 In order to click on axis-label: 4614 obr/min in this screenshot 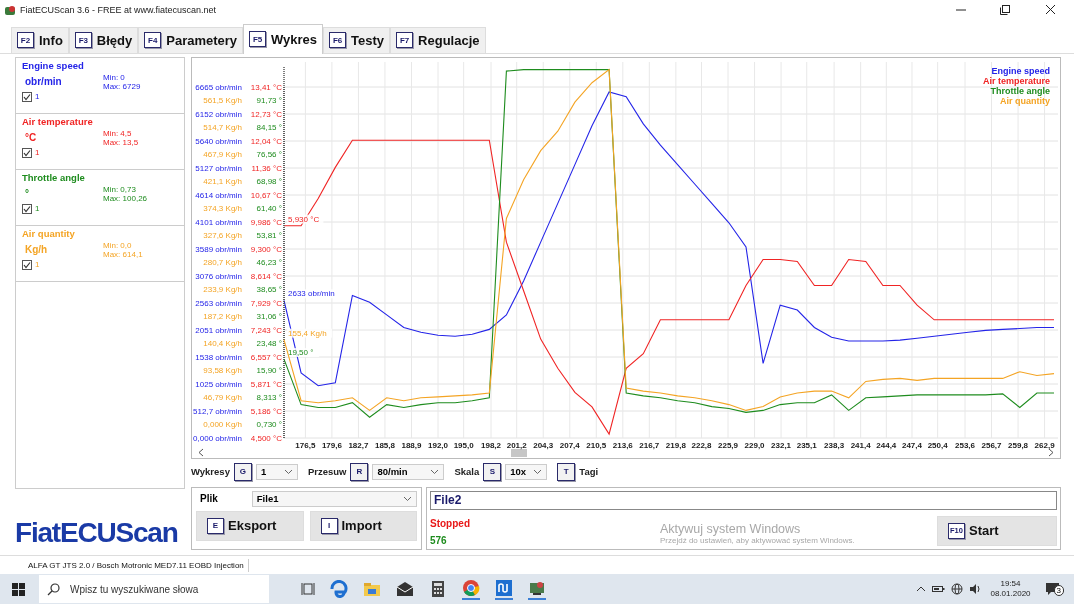, I will do `click(218, 195)`.